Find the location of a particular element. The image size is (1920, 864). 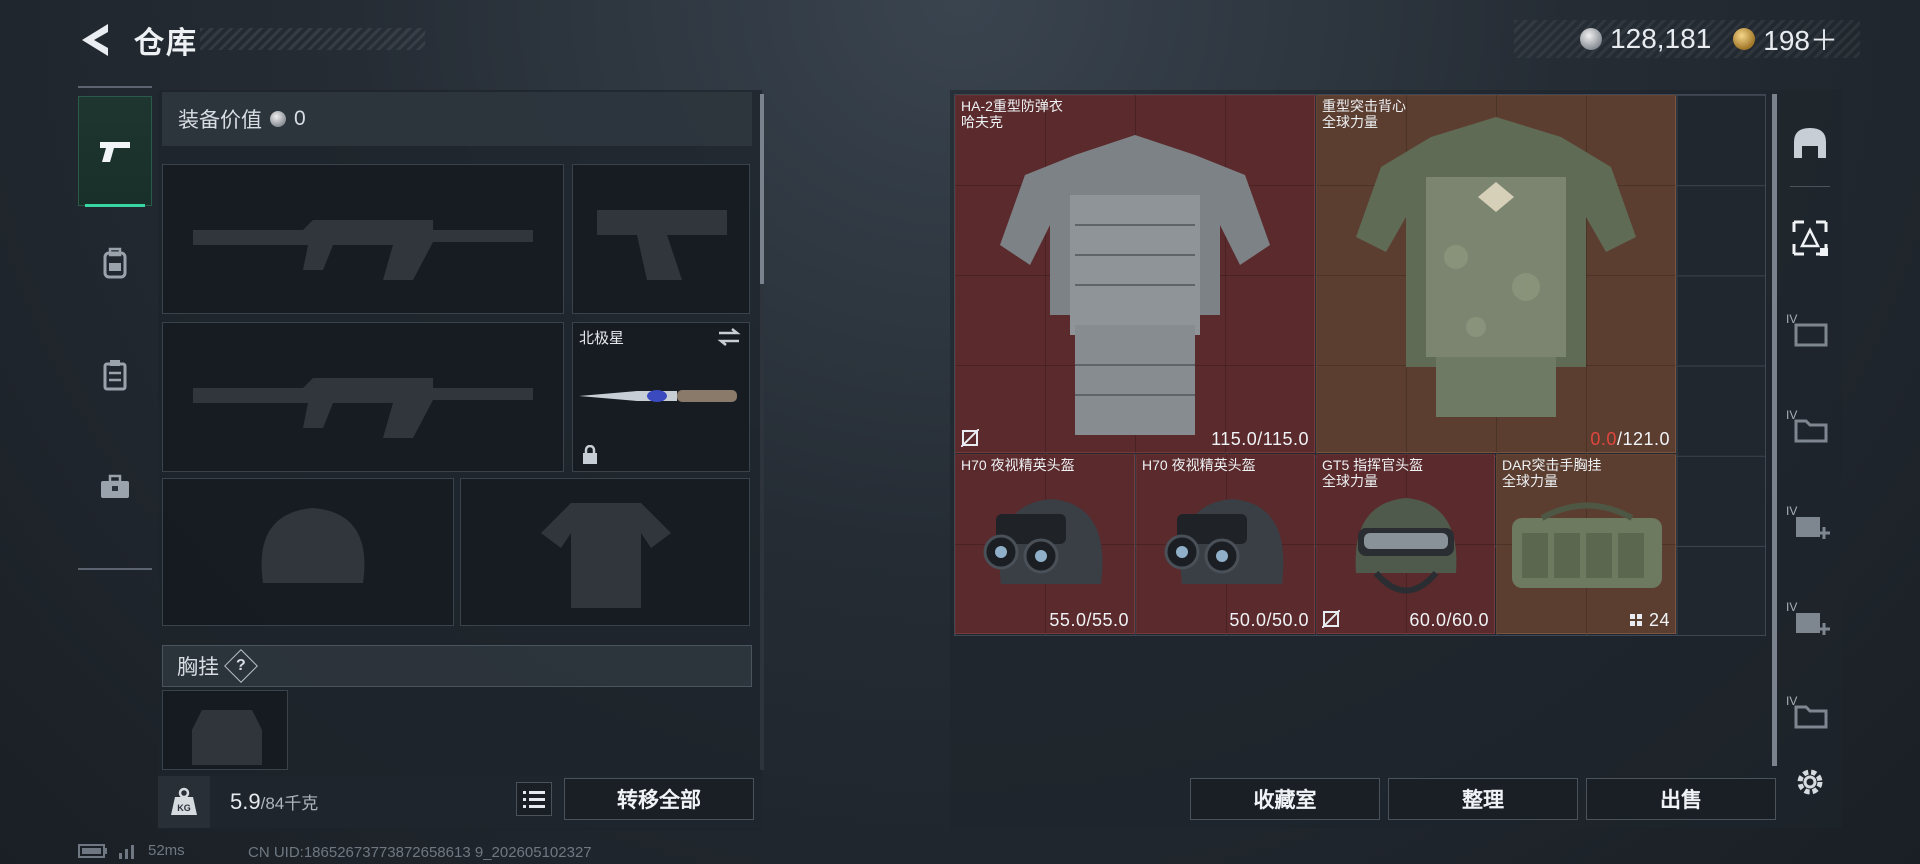

durability-max: /121.0 is located at coordinates (1643, 439).